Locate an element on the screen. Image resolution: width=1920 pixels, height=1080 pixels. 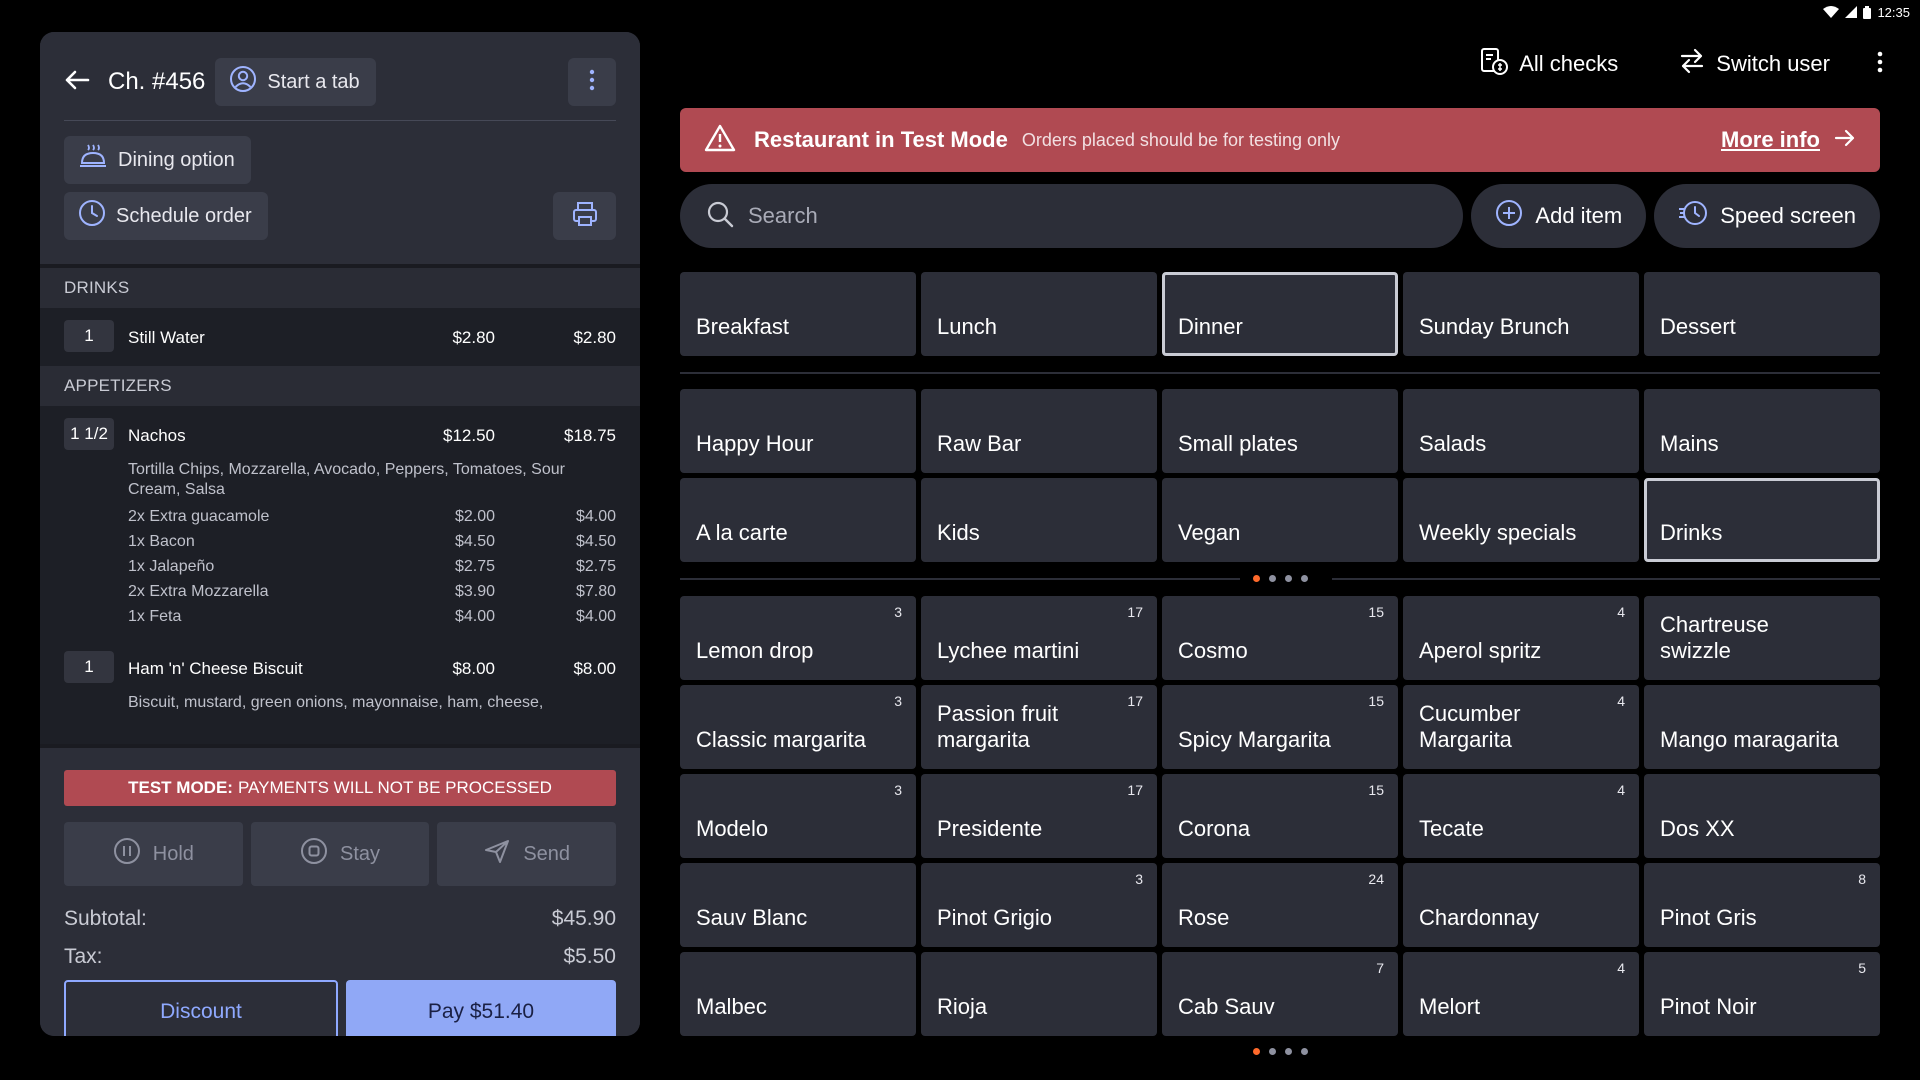
switch-user-label: Switch user is located at coordinates (1773, 63).